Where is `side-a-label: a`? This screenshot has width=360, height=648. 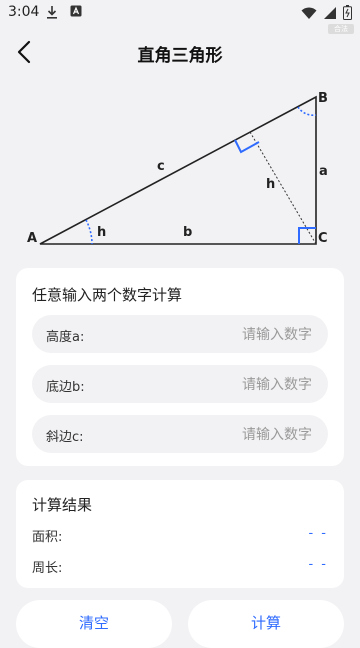
side-a-label: a is located at coordinates (323, 171).